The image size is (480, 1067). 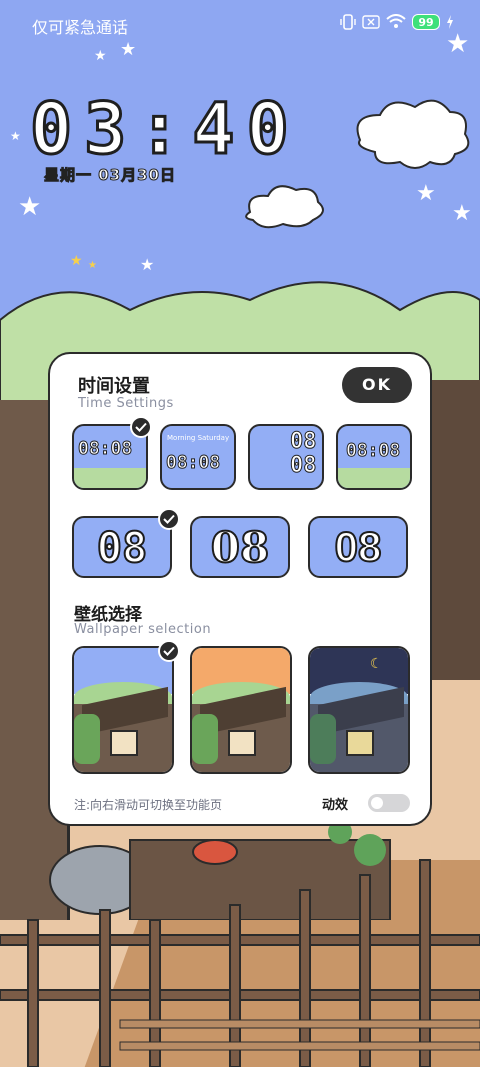 I want to click on digit-style-option-1: 08, so click(x=122, y=547).